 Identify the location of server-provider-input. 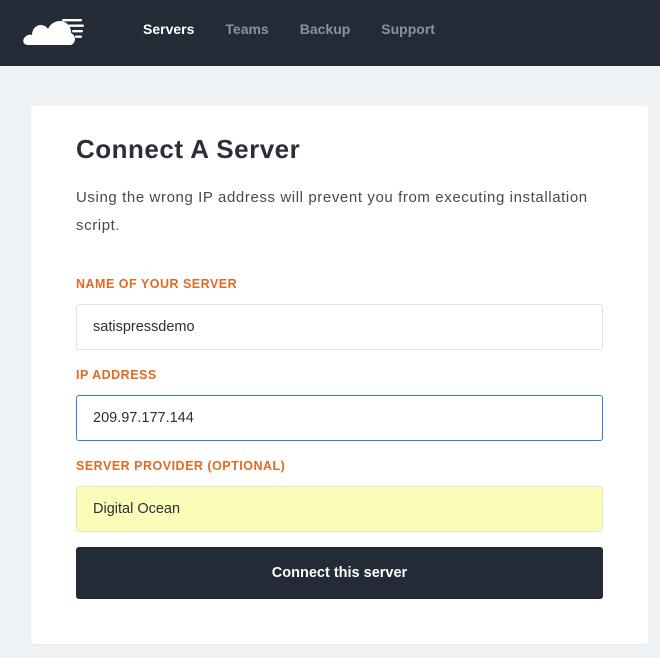
(339, 509).